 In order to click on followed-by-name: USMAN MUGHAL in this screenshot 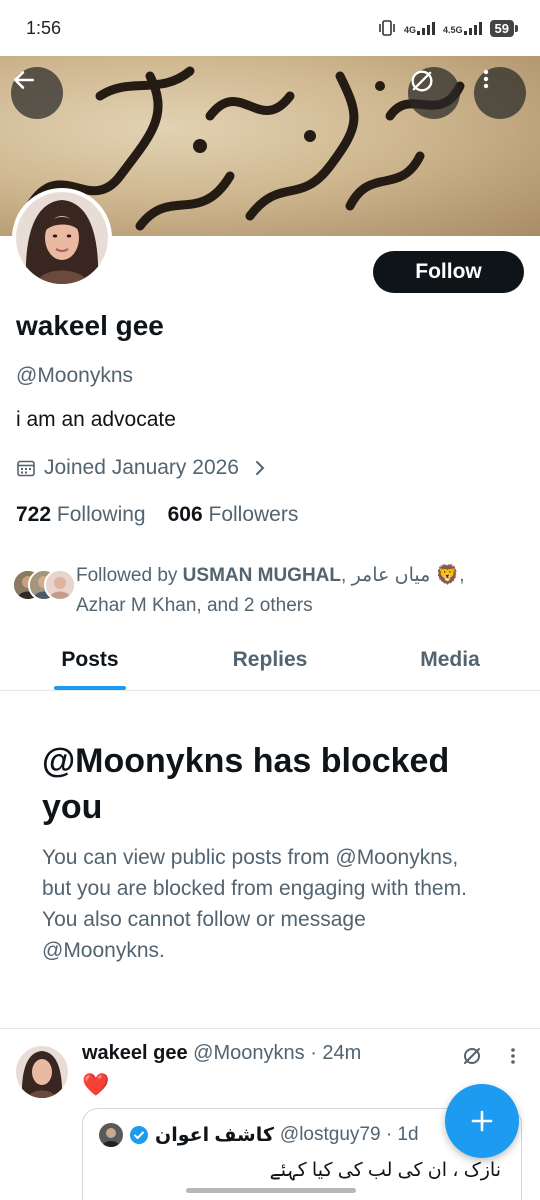, I will do `click(261, 575)`.